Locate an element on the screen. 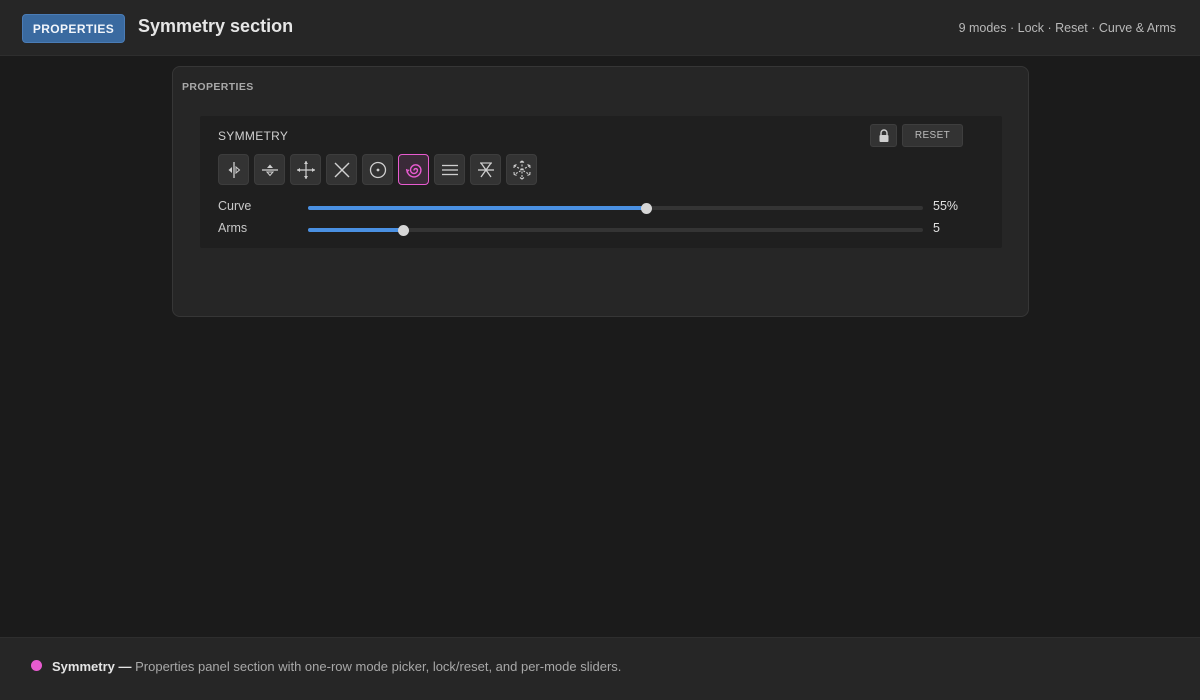  curve-slider is located at coordinates (615, 208).